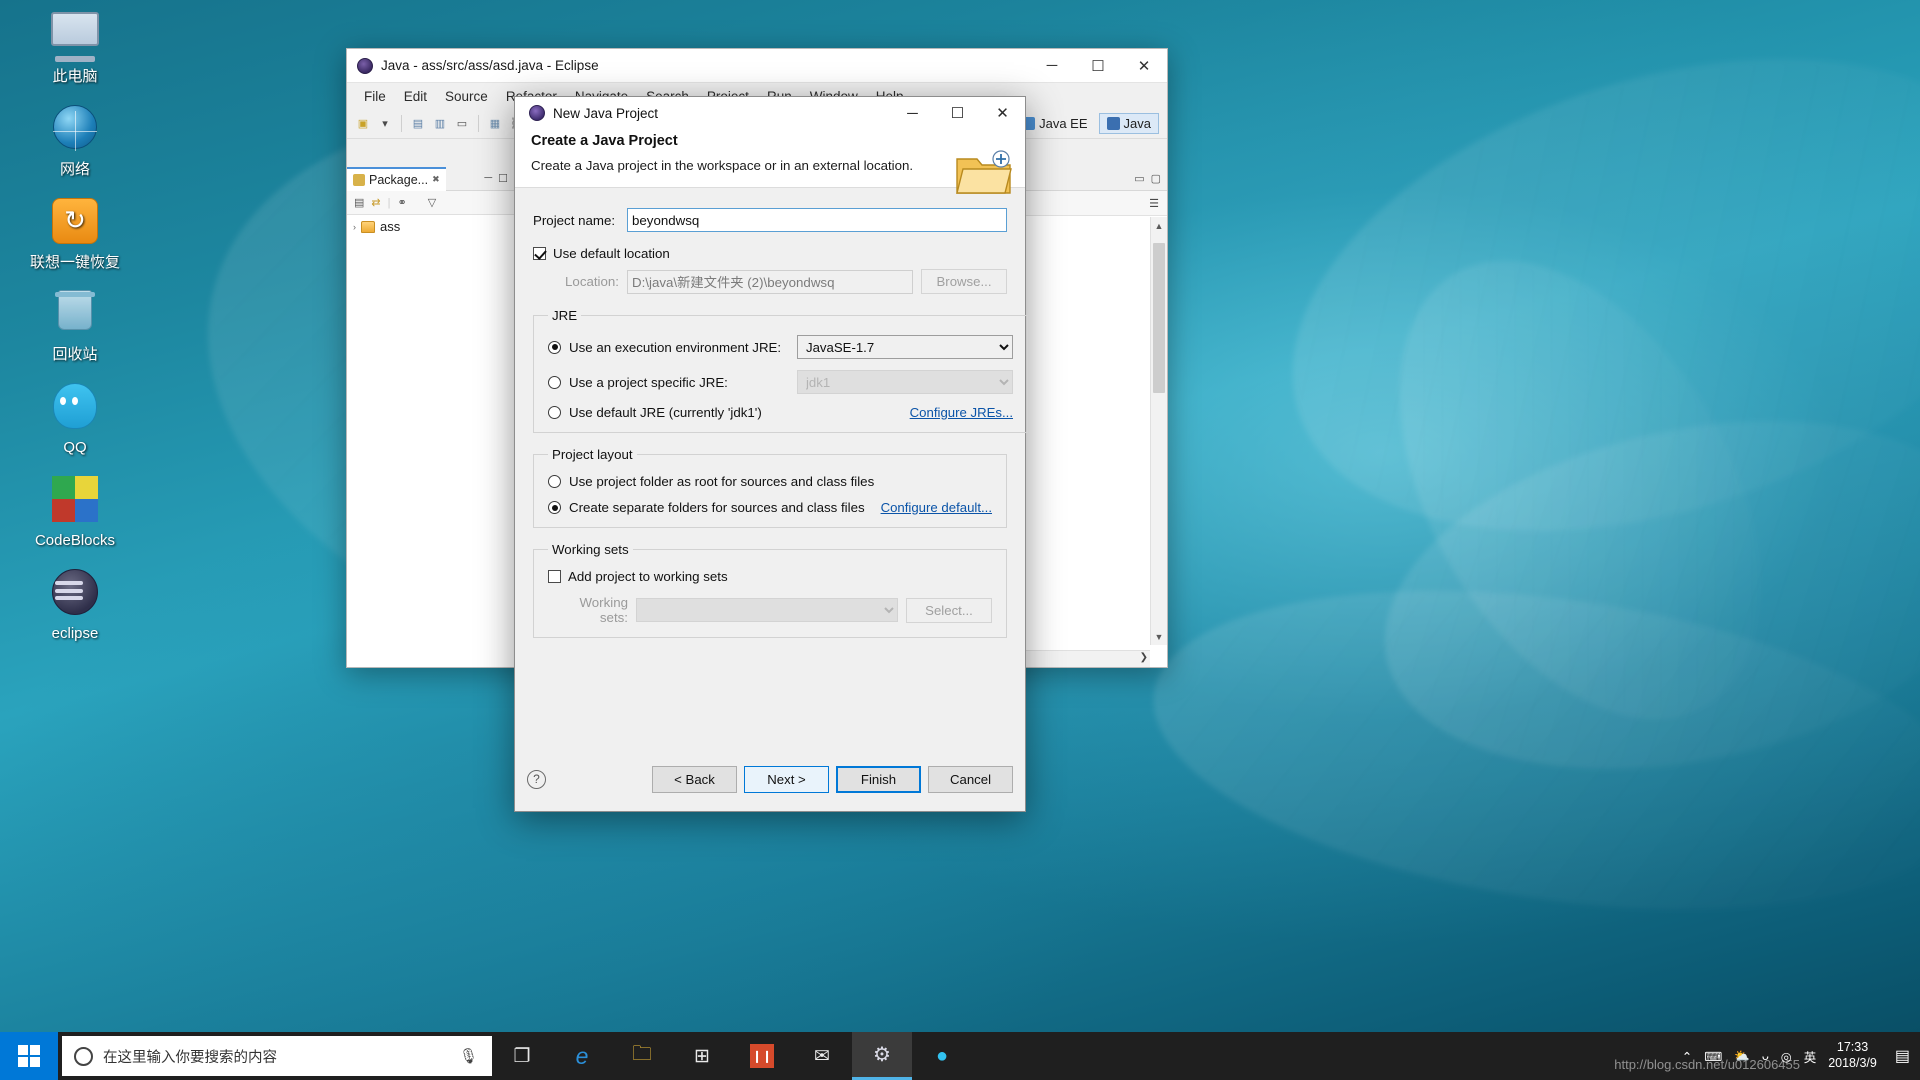 The height and width of the screenshot is (1080, 1920). I want to click on jre-project-specific-row: Use a project specific JRE: jdk1, so click(780, 382).